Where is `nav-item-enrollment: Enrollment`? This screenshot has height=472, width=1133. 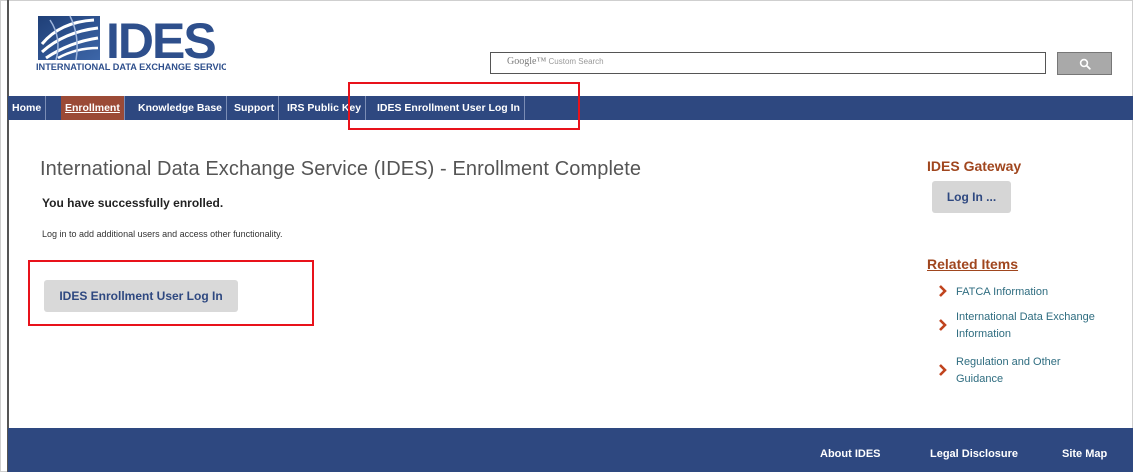 nav-item-enrollment: Enrollment is located at coordinates (93, 108).